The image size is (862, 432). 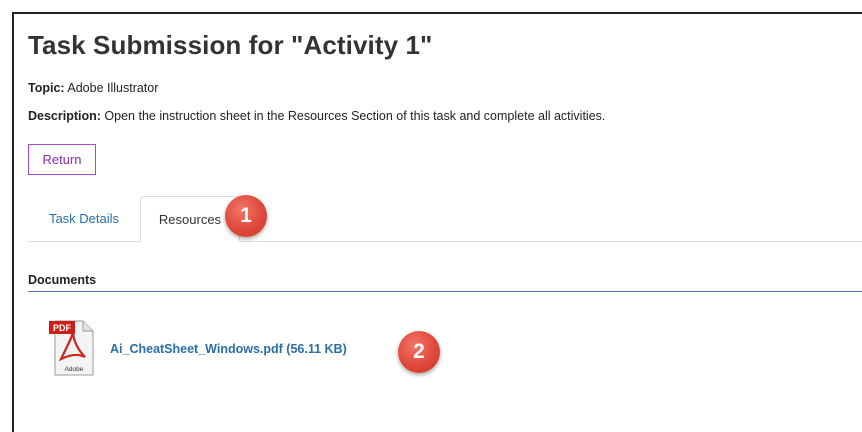 What do you see at coordinates (71, 347) in the screenshot?
I see `pdf-file-icon: PDF Adobe` at bounding box center [71, 347].